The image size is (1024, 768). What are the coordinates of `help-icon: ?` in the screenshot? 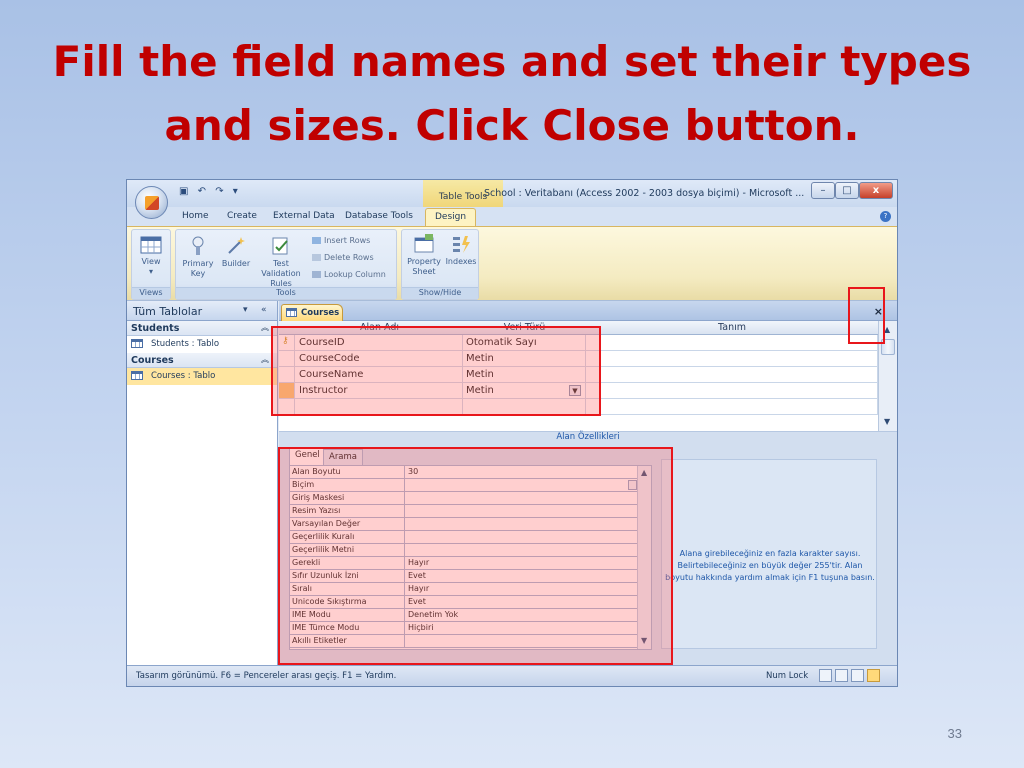 It's located at (885, 216).